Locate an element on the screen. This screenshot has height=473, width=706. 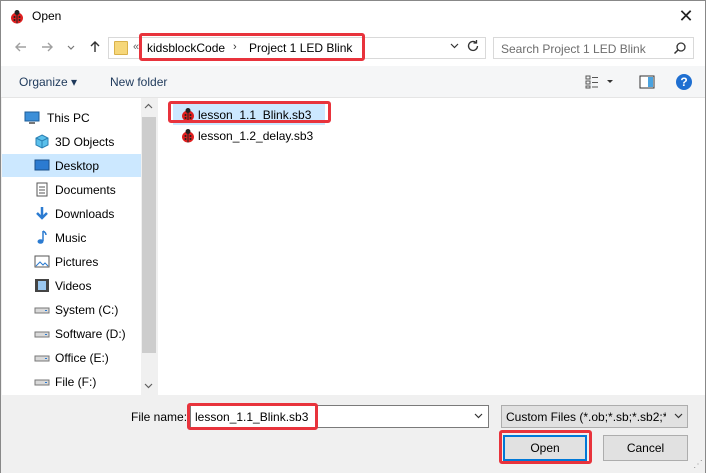
preview-pane-button is located at coordinates (647, 83).